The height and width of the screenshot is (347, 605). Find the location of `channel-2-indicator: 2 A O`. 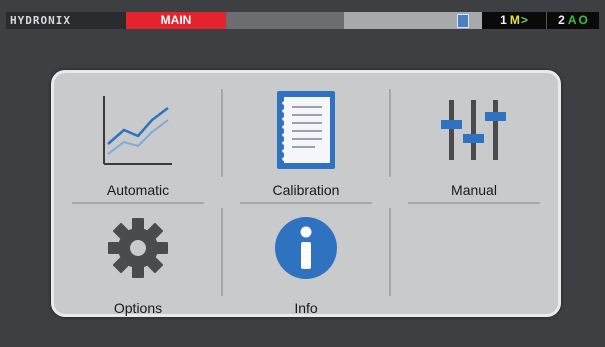

channel-2-indicator: 2 A O is located at coordinates (573, 20).